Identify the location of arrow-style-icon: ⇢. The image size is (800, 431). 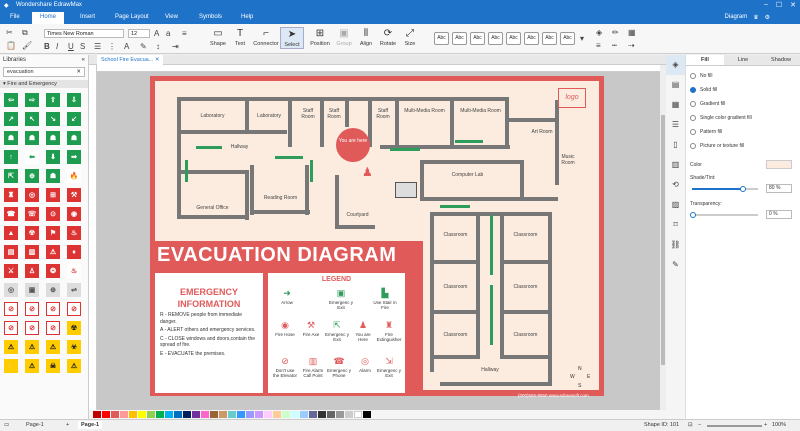
(631, 45).